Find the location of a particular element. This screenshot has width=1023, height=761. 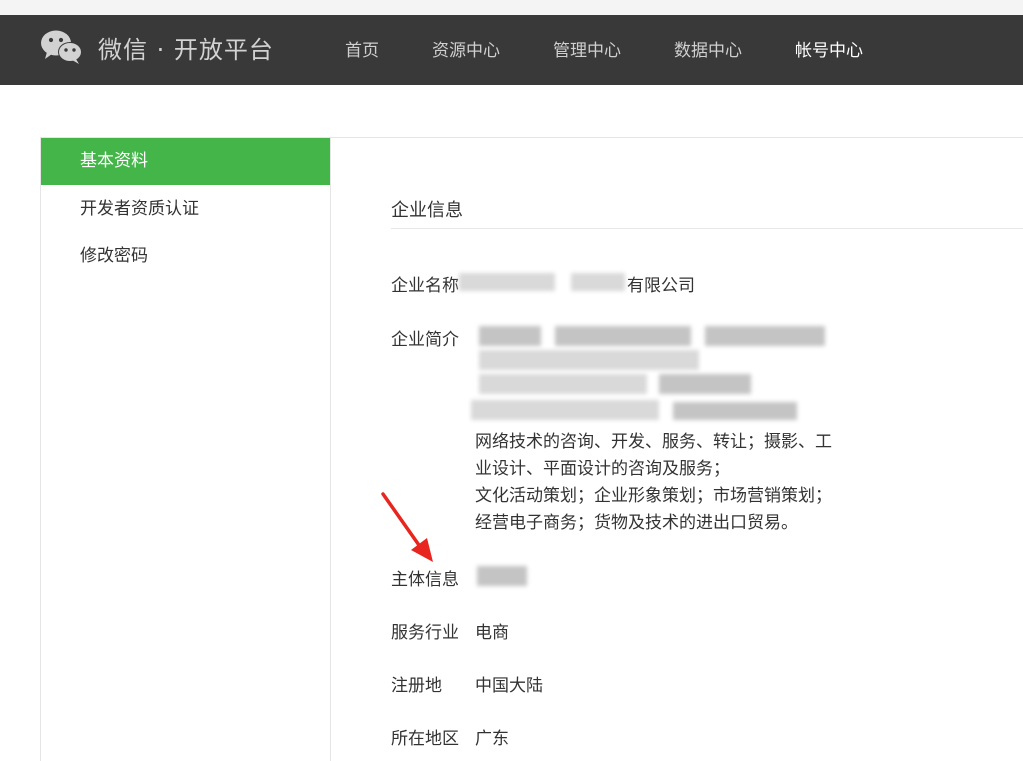

company-intro-line: 经营电子商务；货物及技术的进出口贸易。 is located at coordinates (636, 523).